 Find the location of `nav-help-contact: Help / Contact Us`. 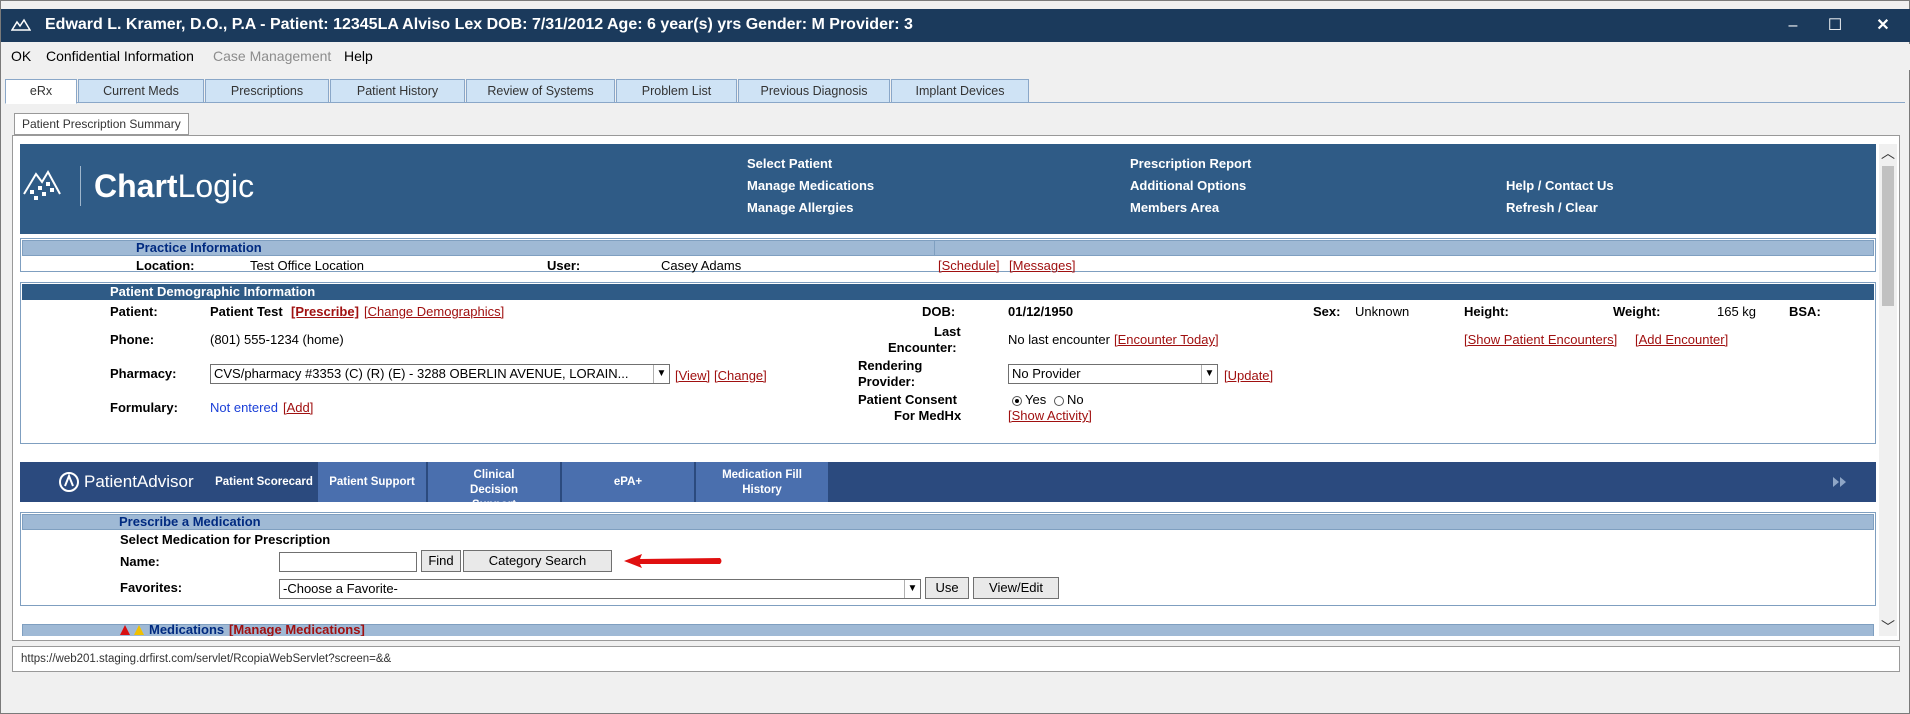

nav-help-contact: Help / Contact Us is located at coordinates (1560, 185).